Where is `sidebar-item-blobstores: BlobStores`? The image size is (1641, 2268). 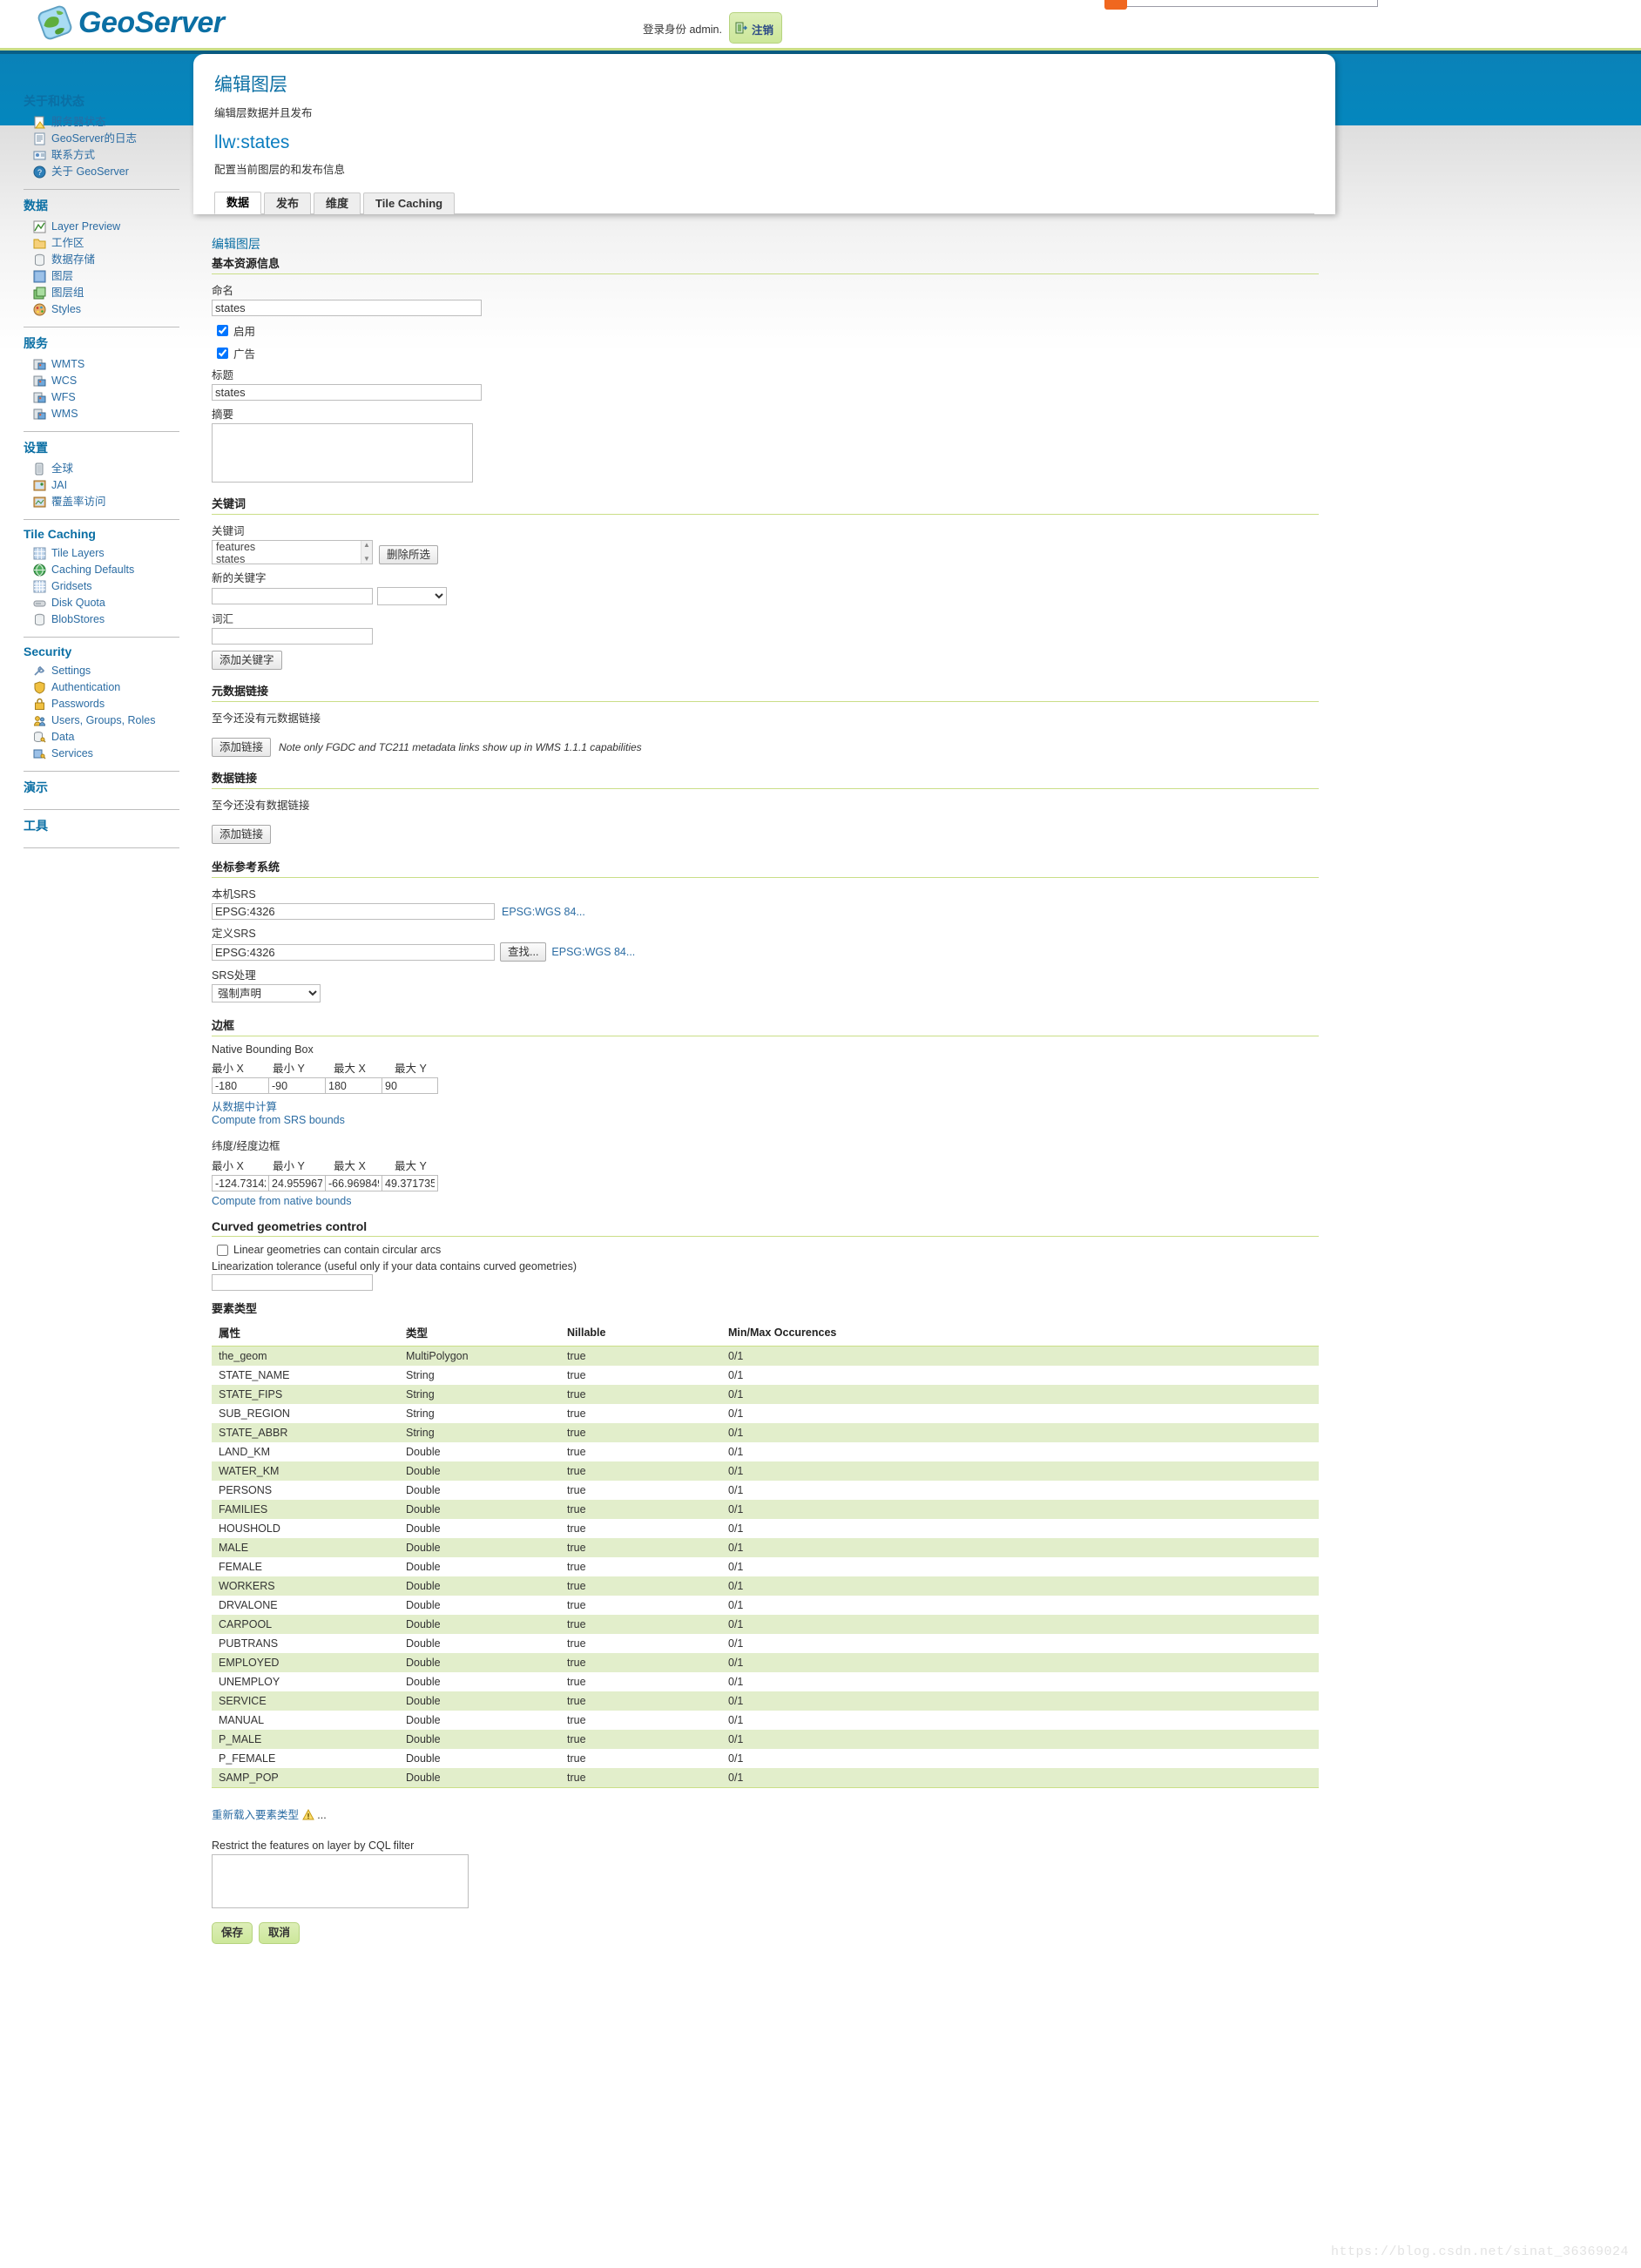
sidebar-item-blobstores: BlobStores is located at coordinates (96, 619).